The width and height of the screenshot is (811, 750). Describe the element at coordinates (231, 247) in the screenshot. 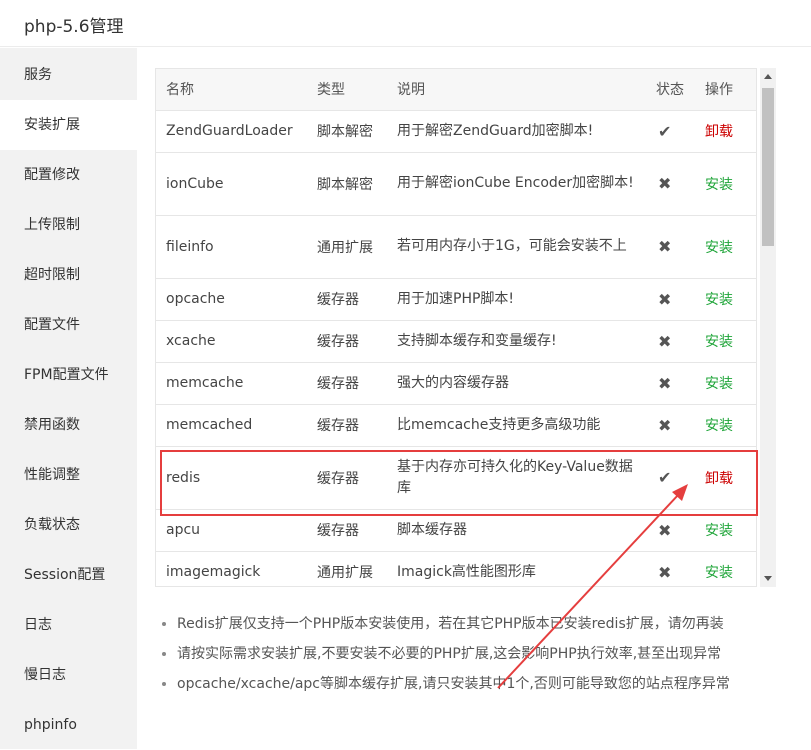

I see `ext-name: fileinfo` at that location.